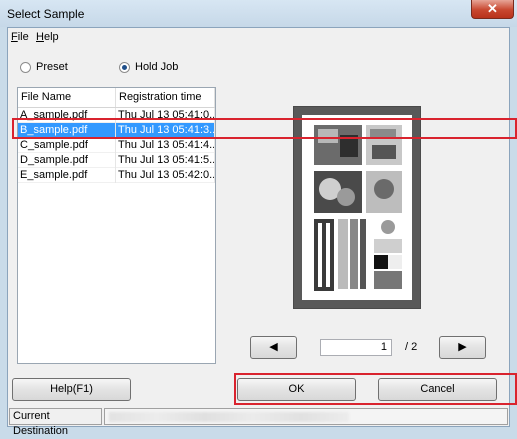 Image resolution: width=517 pixels, height=439 pixels. I want to click on close-button: ✕, so click(492, 9).